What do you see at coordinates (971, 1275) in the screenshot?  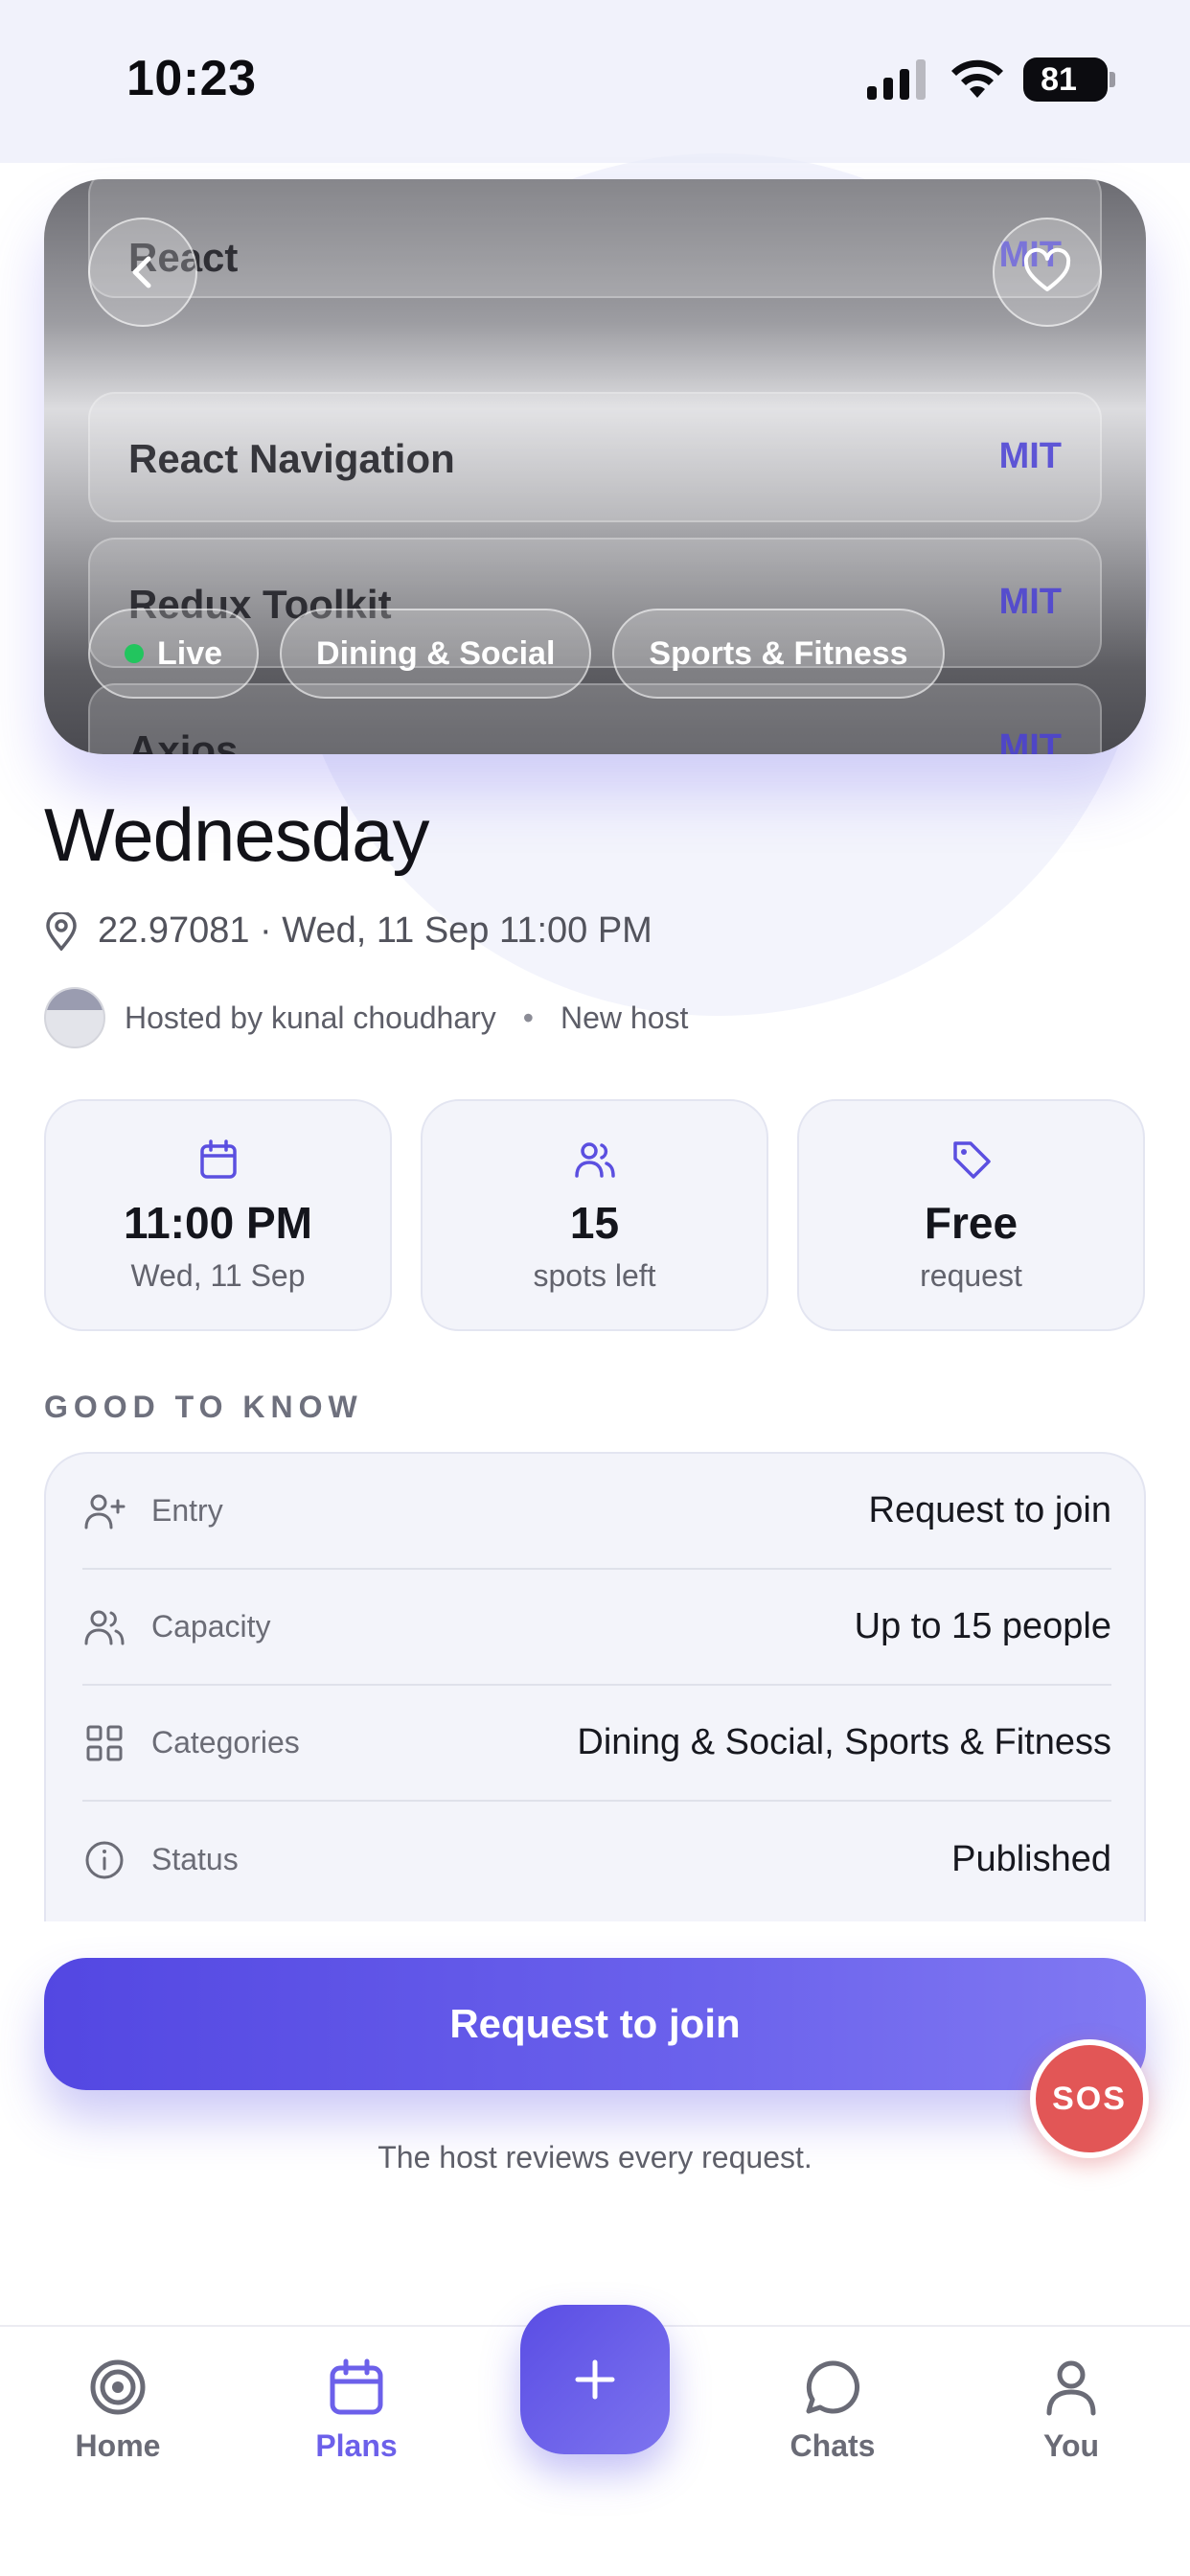 I see `stat-label: request` at bounding box center [971, 1275].